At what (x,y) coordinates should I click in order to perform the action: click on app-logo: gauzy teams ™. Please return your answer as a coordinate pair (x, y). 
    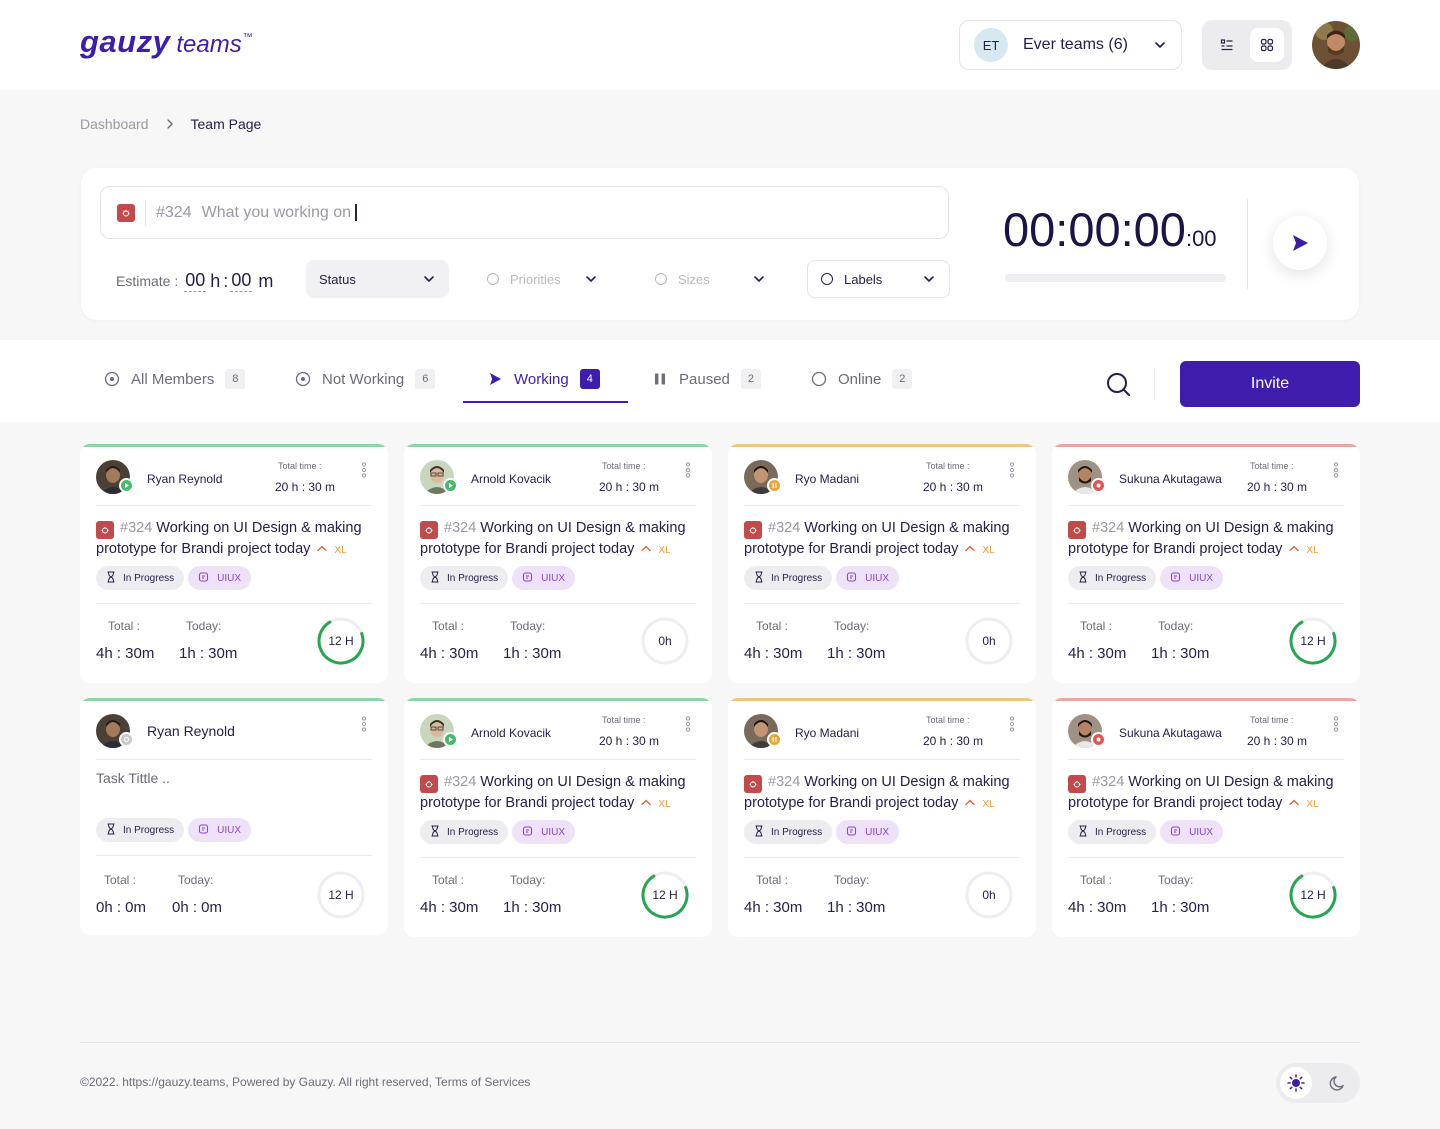
    Looking at the image, I should click on (166, 42).